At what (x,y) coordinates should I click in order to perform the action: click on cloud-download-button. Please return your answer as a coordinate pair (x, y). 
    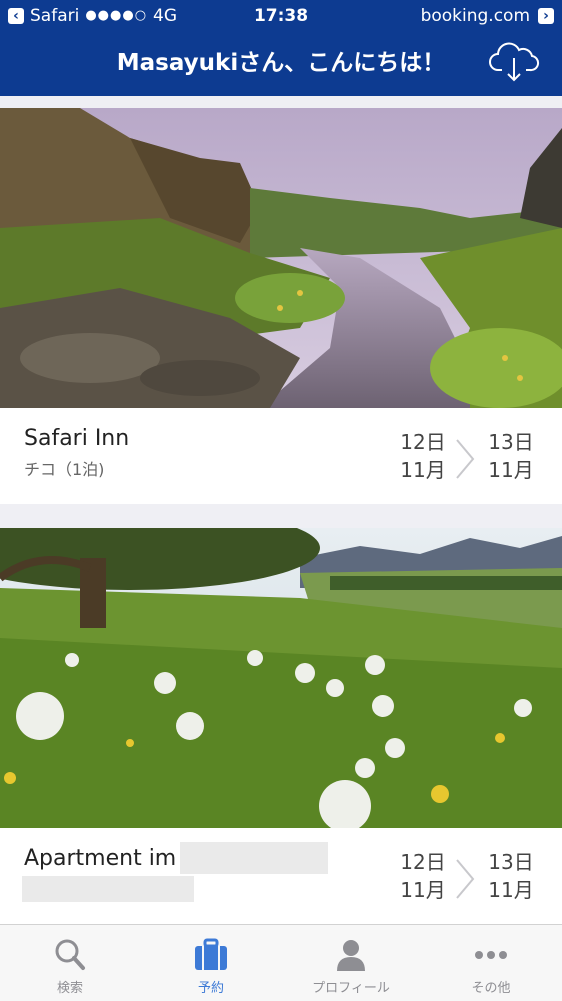
    Looking at the image, I should click on (514, 62).